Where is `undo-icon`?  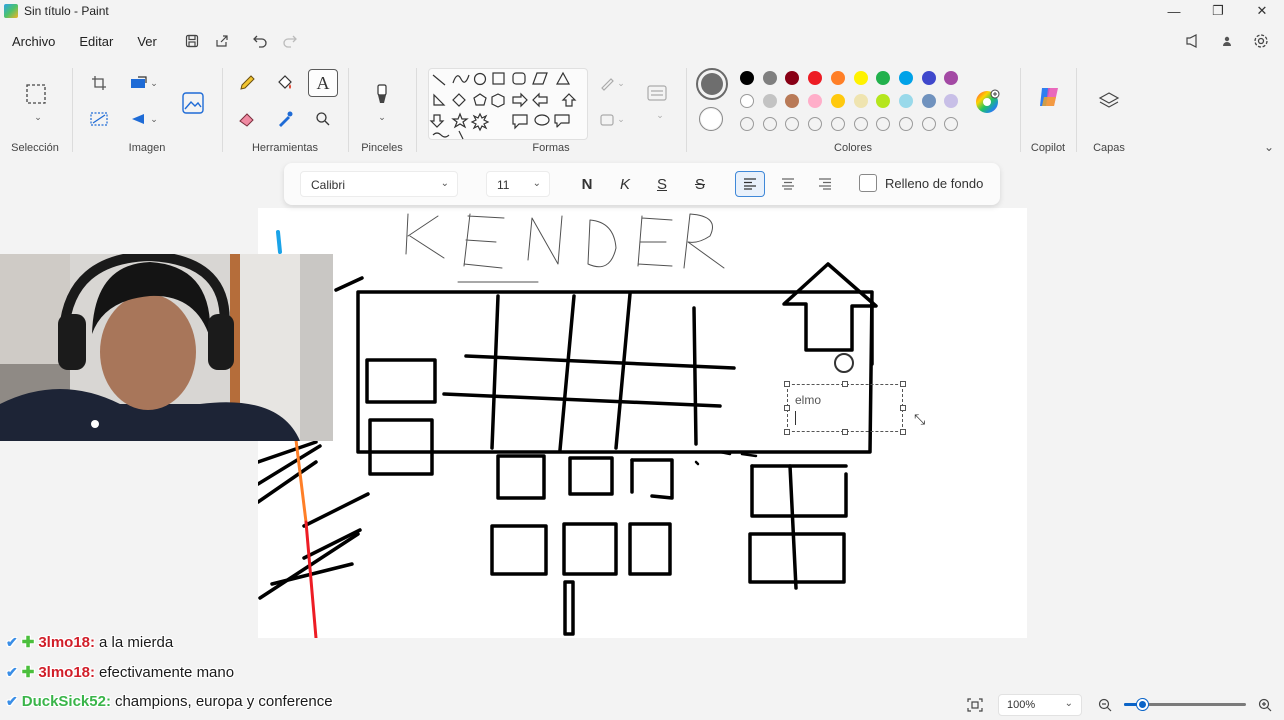 undo-icon is located at coordinates (260, 41).